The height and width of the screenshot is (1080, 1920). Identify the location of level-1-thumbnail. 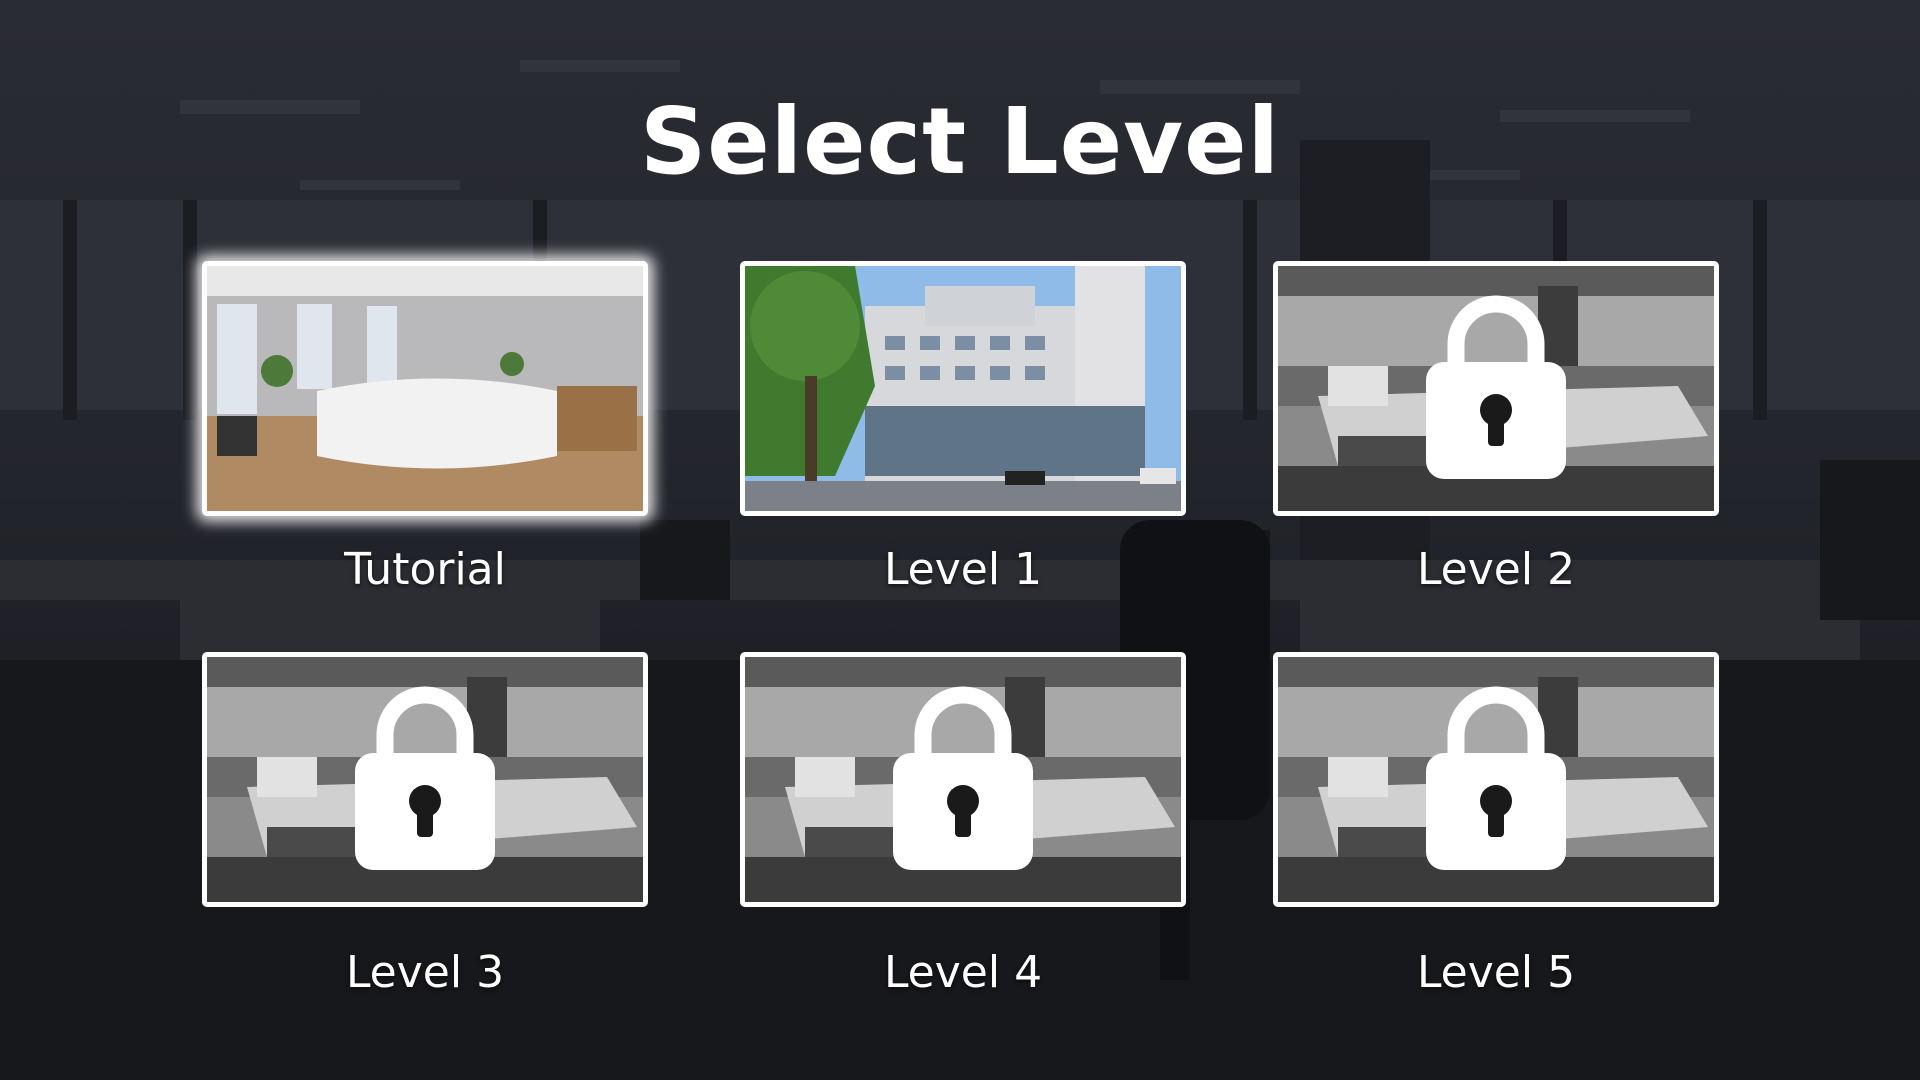
(963, 388).